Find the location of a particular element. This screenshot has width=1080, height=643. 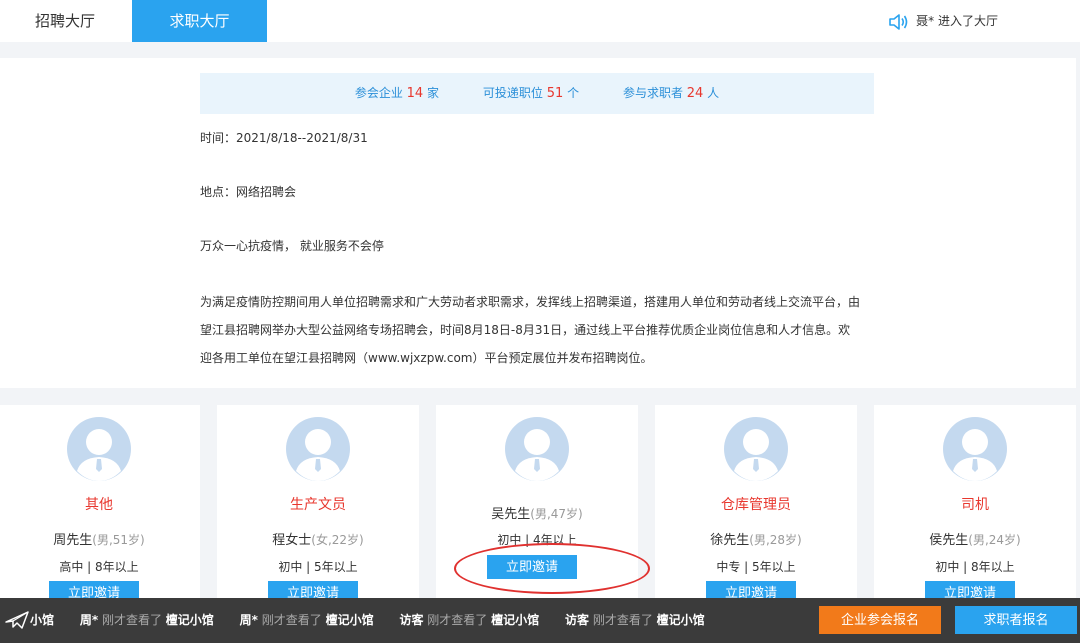

fair-place: 地点：网络招聘会 is located at coordinates (248, 192).